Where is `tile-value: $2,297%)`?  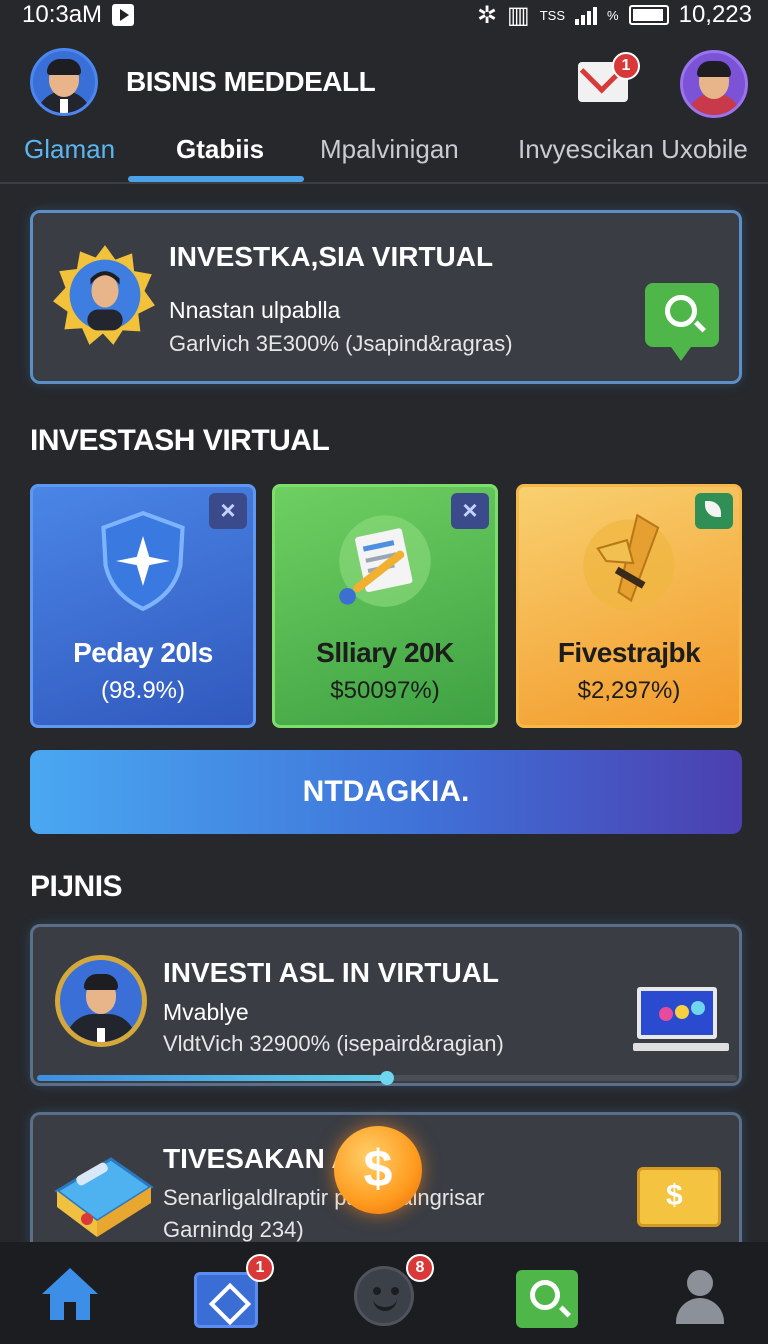
tile-value: $2,297%) is located at coordinates (629, 690).